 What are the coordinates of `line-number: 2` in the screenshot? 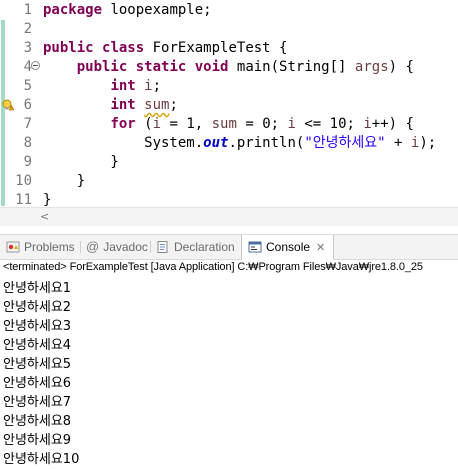 It's located at (27, 29).